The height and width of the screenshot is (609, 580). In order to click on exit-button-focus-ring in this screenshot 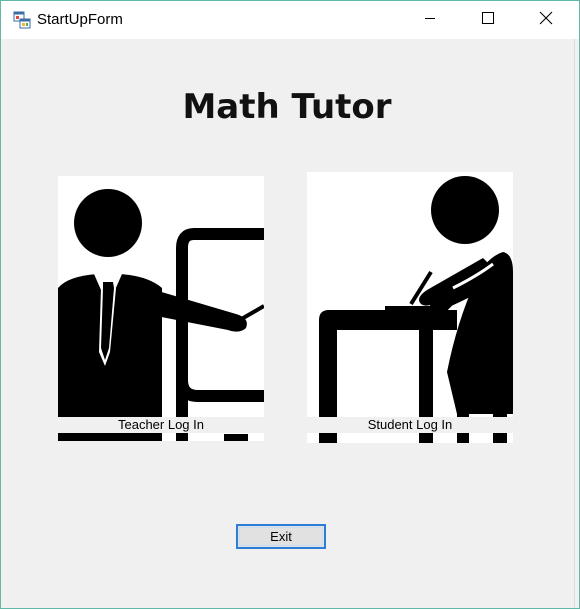, I will do `click(281, 536)`.